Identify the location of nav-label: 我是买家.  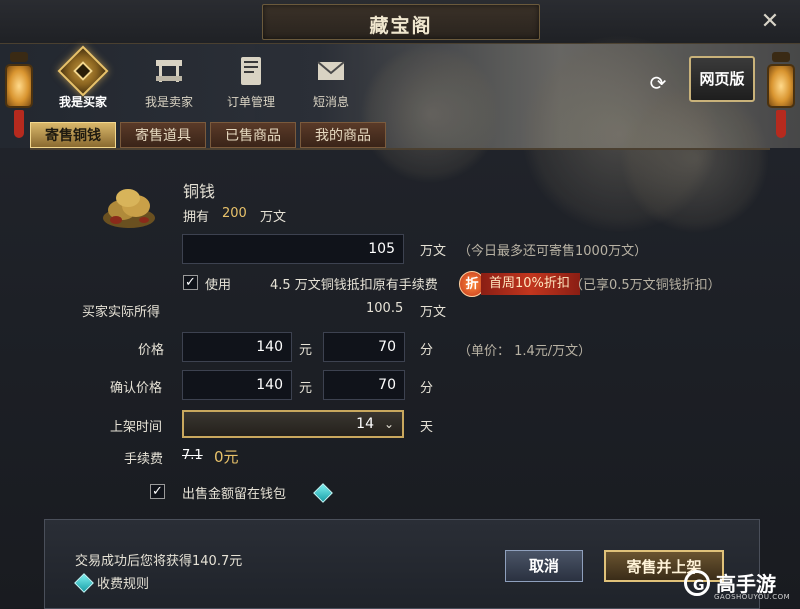
(82, 102).